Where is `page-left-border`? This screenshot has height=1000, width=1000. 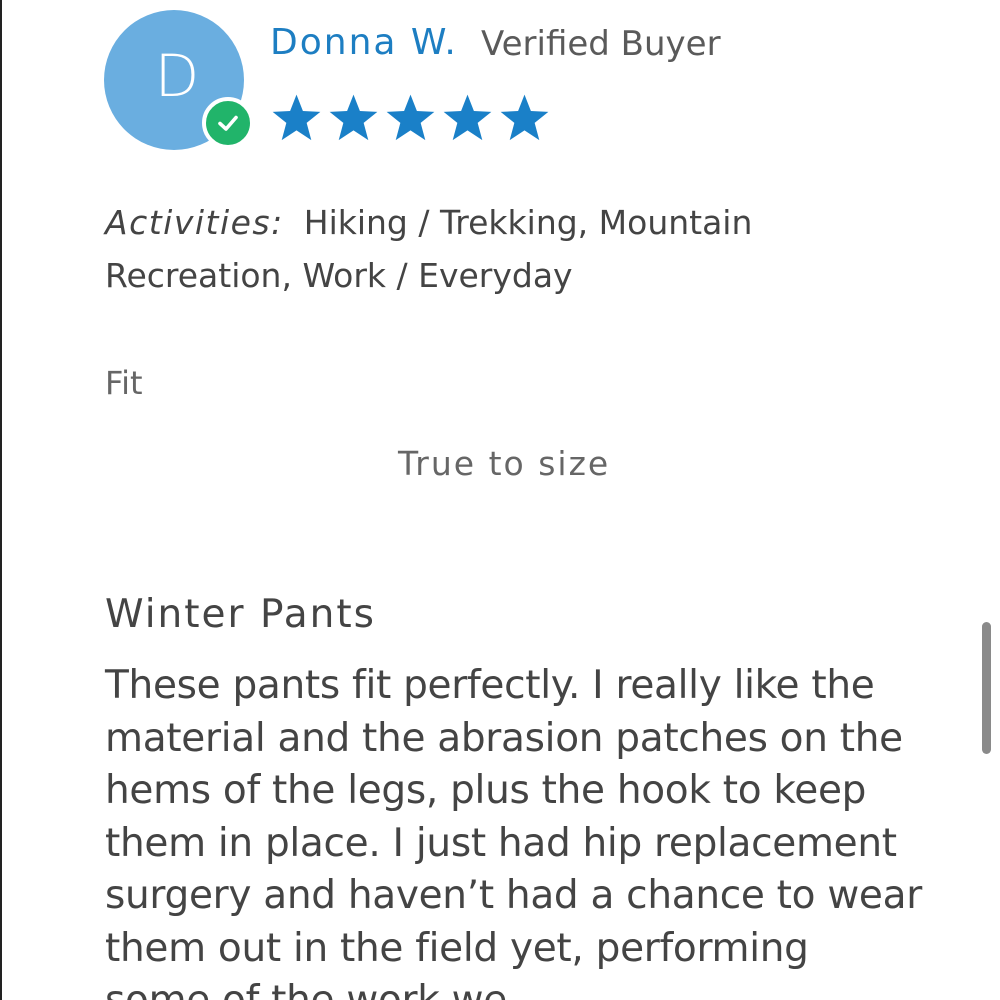 page-left-border is located at coordinates (1, 500).